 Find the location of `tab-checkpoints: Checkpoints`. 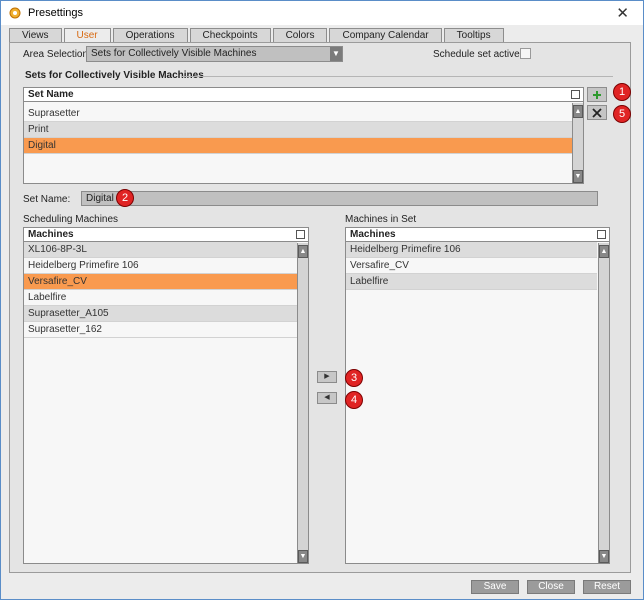

tab-checkpoints: Checkpoints is located at coordinates (230, 35).